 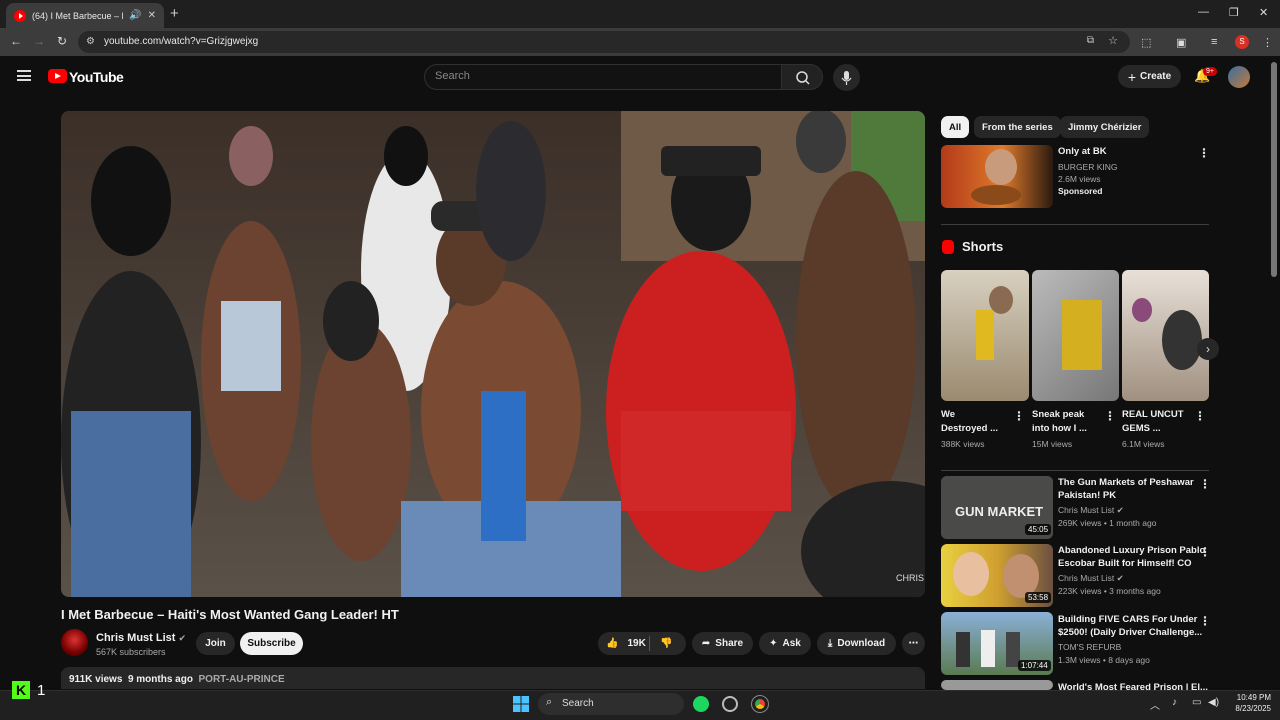 What do you see at coordinates (74, 642) in the screenshot?
I see `channel-avatar` at bounding box center [74, 642].